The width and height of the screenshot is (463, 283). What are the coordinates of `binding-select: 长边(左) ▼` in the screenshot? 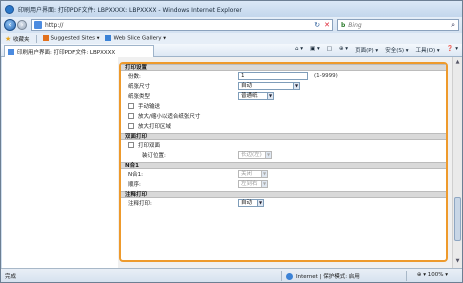 It's located at (255, 155).